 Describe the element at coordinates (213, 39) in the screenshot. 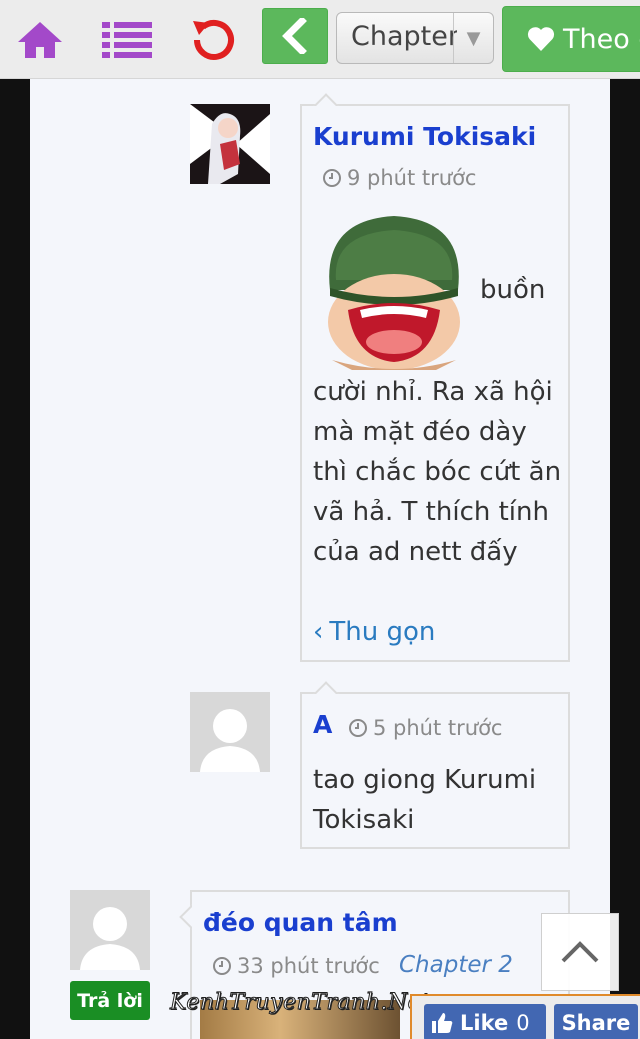

I see `reload-icon` at that location.